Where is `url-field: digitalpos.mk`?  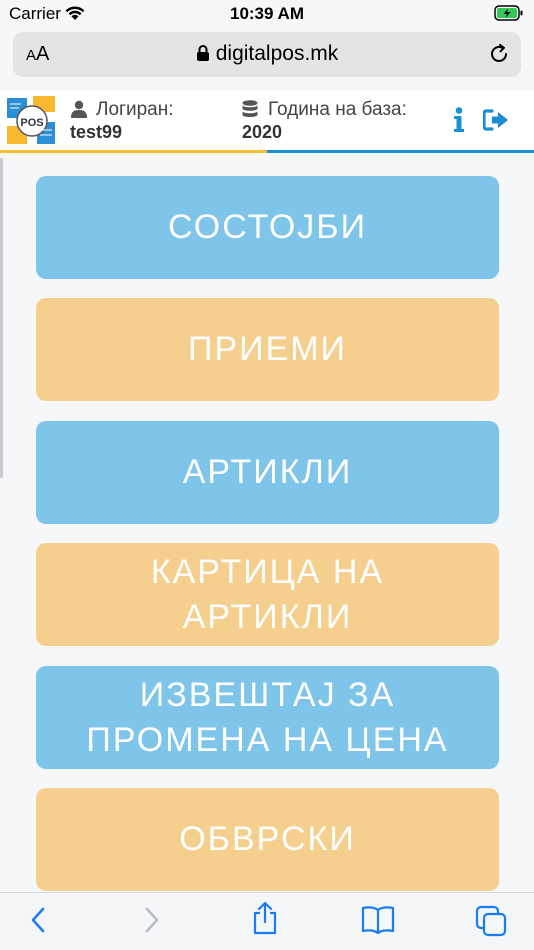
url-field: digitalpos.mk is located at coordinates (267, 55).